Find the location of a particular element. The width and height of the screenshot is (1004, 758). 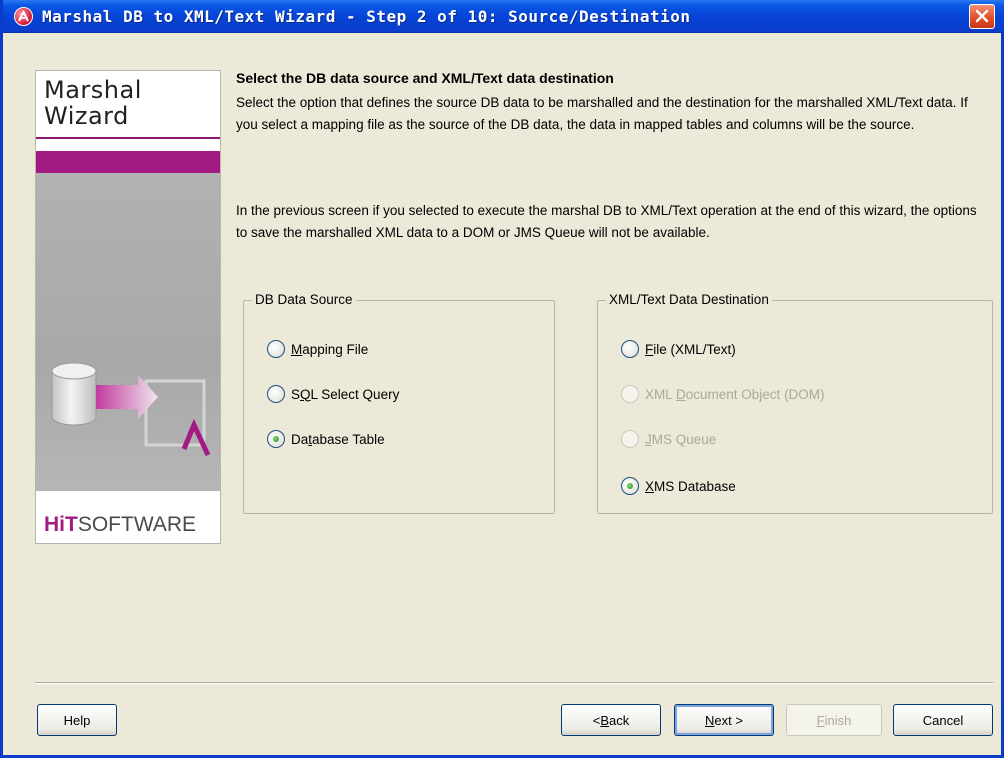

radio-xml-dom: XML Document Object (DOM) is located at coordinates (723, 394).